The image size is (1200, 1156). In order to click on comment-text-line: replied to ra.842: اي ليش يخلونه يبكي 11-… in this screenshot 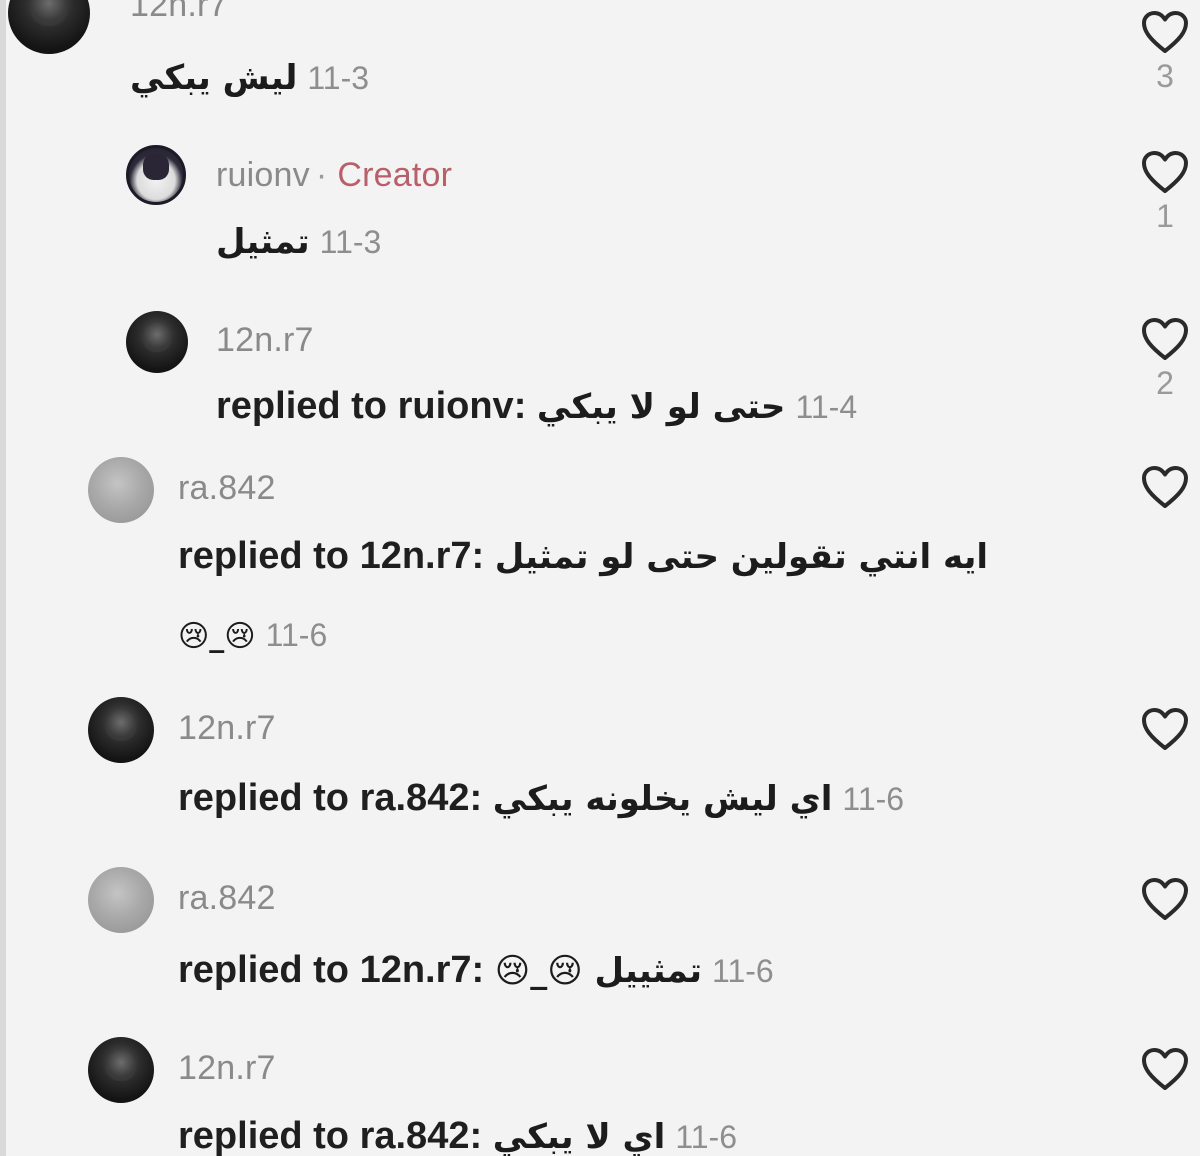, I will do `click(541, 798)`.